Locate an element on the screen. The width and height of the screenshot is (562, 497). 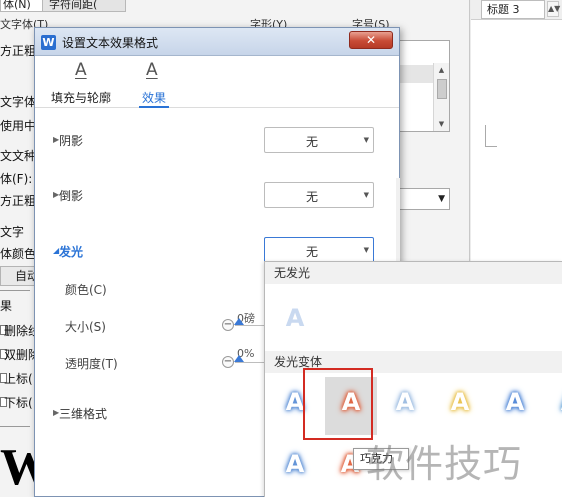
transparency-slider-thumb is located at coordinates (239, 358).